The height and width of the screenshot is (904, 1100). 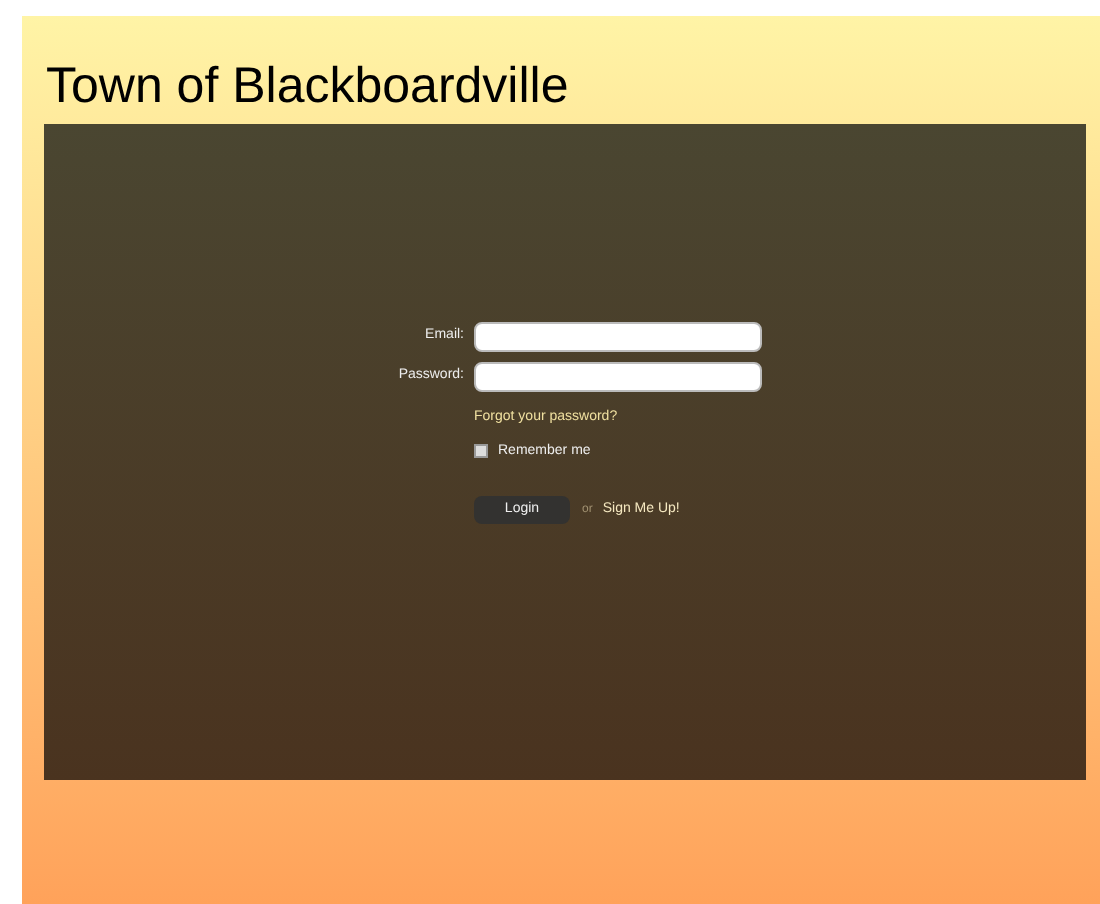 What do you see at coordinates (308, 87) in the screenshot?
I see `page-title: Town of Blackboardville` at bounding box center [308, 87].